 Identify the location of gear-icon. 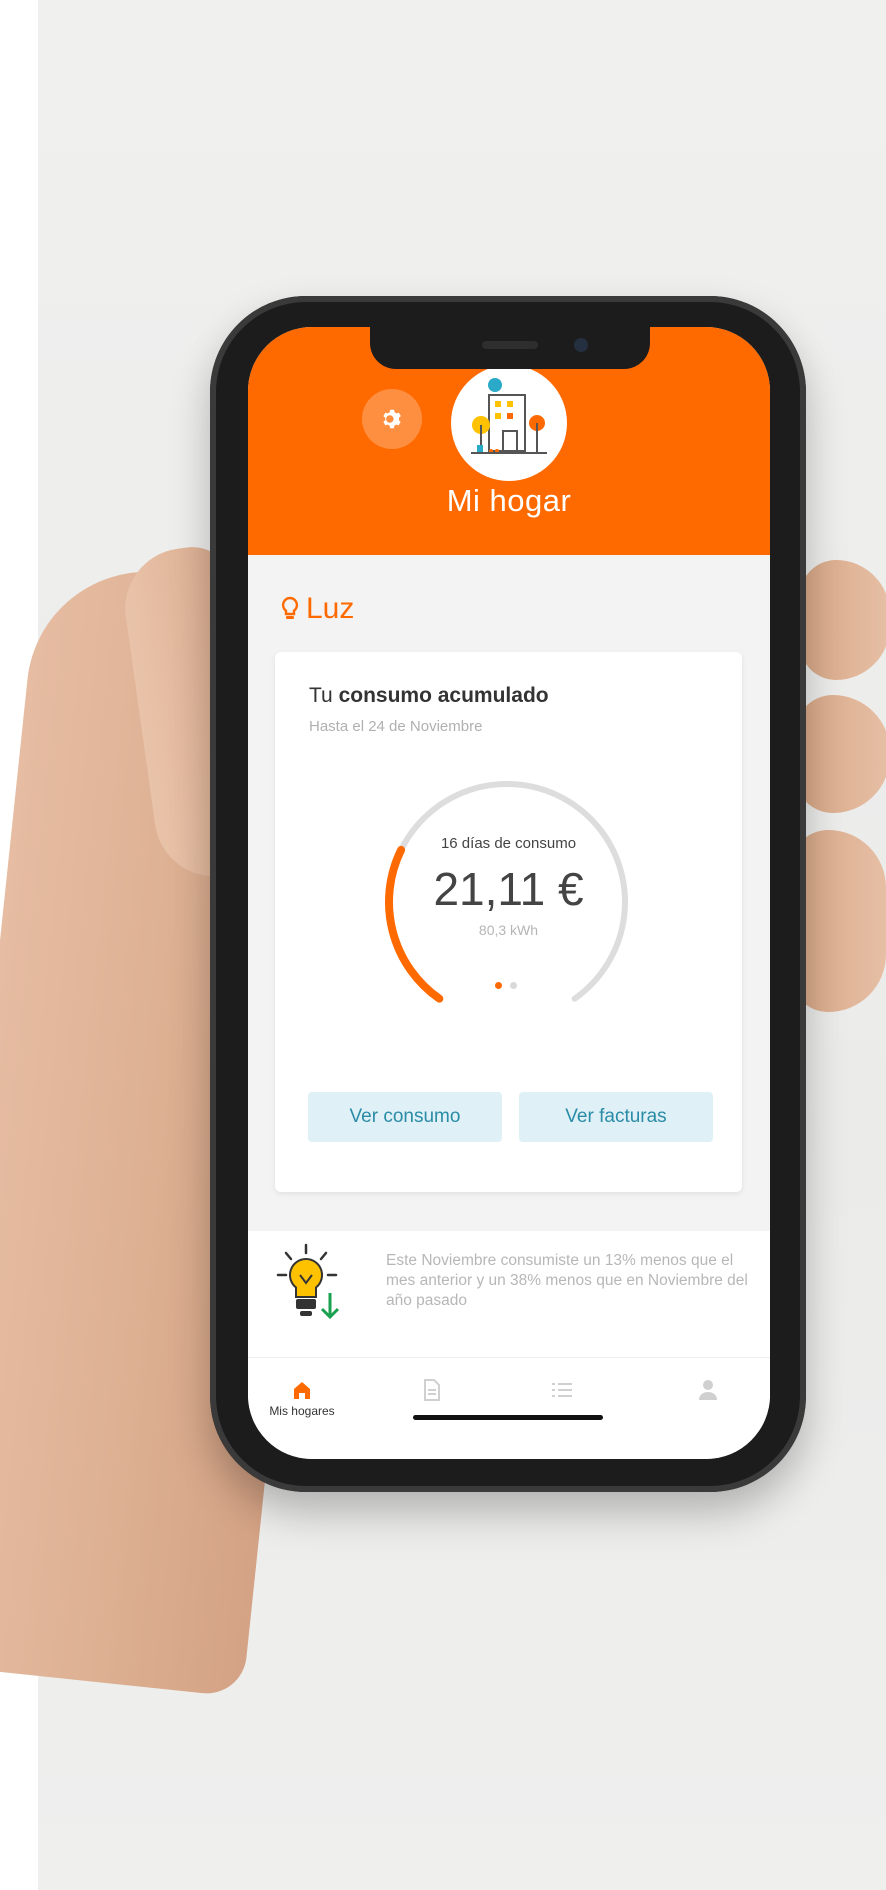
(392, 419).